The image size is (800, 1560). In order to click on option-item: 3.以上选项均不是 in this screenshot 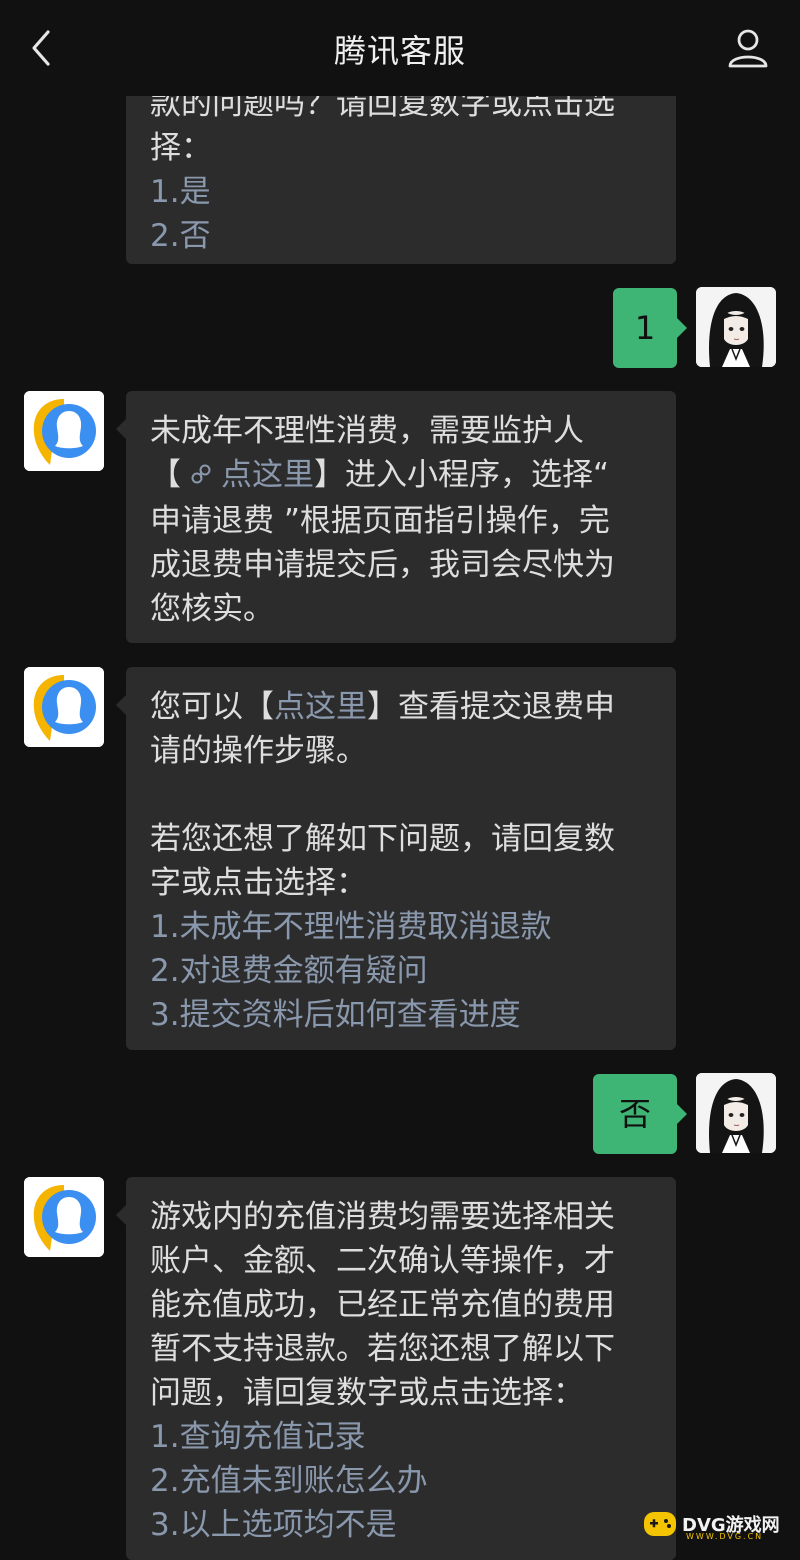, I will do `click(401, 1525)`.